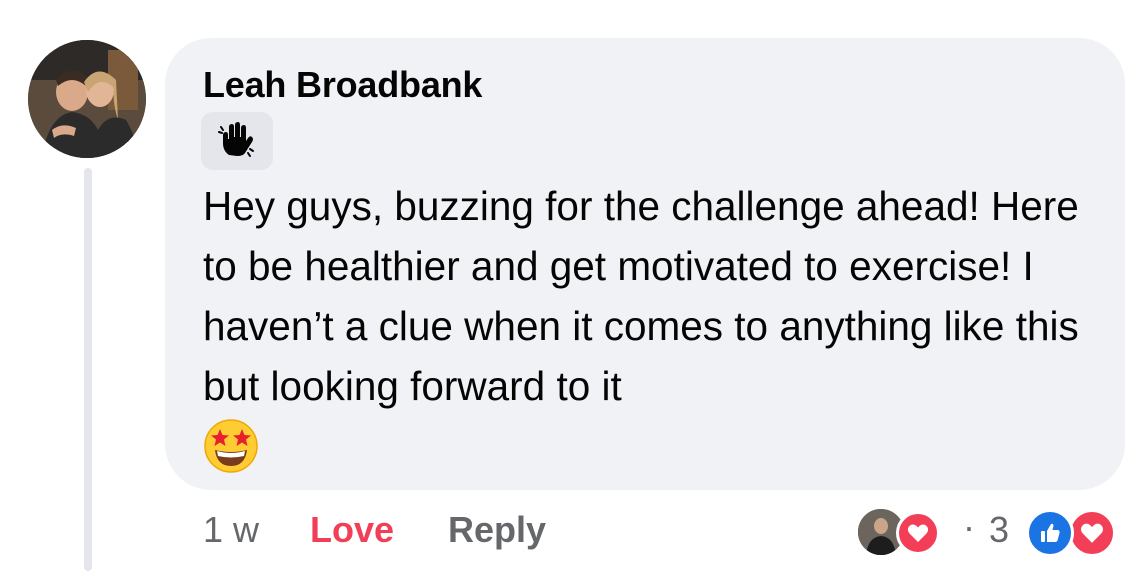  I want to click on wave-icon, so click(237, 141).